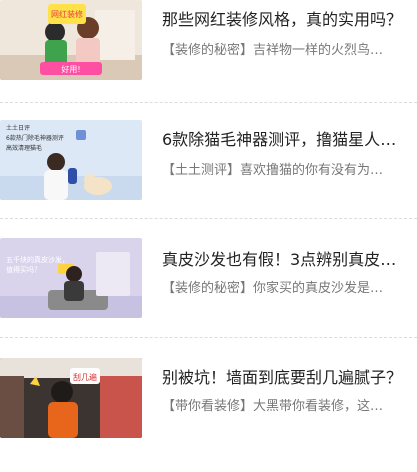 The image size is (417, 472). Describe the element at coordinates (287, 20) in the screenshot. I see `article-title: 那些网红装修风格，真的实用吗？` at that location.